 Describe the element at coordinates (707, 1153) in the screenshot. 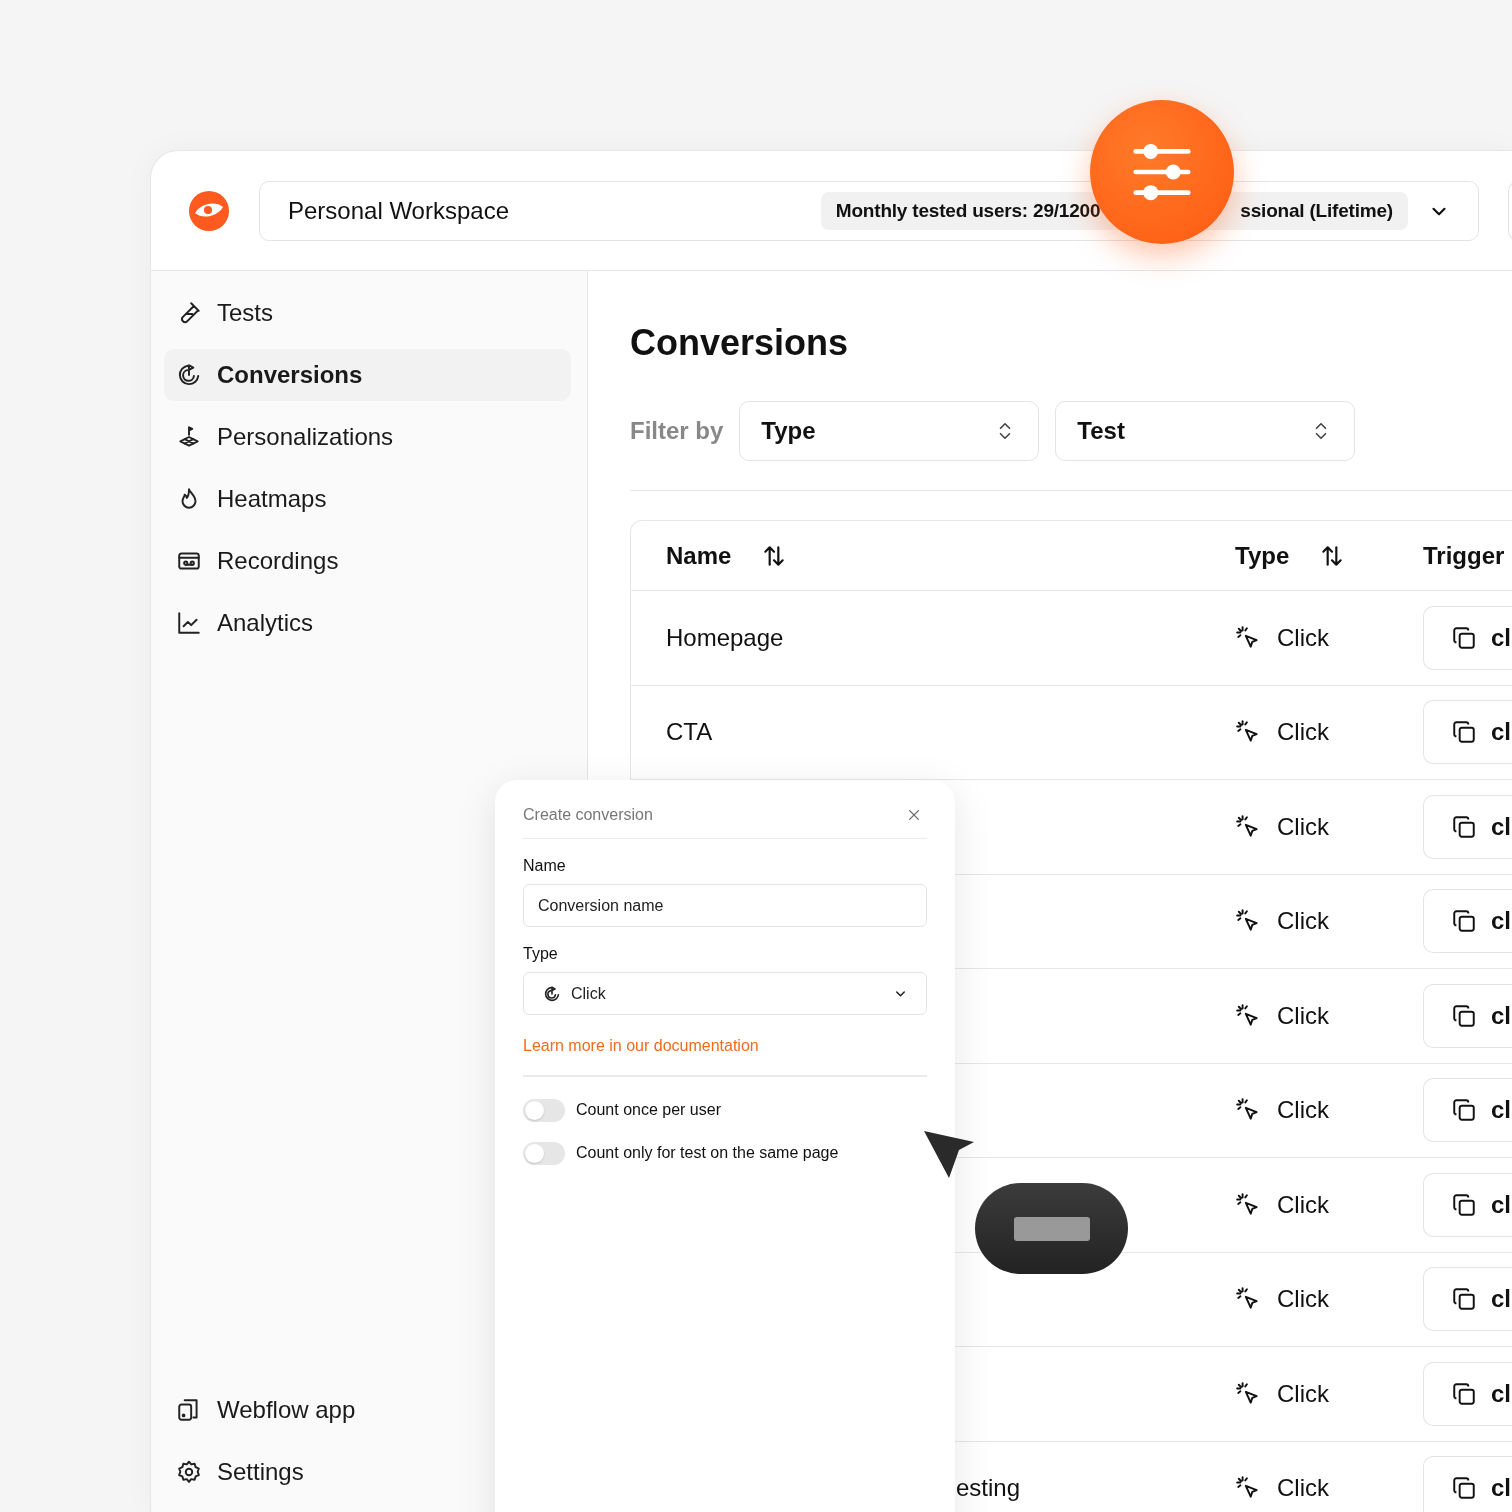

I see `toggle-label: Count only for test on the same page` at that location.